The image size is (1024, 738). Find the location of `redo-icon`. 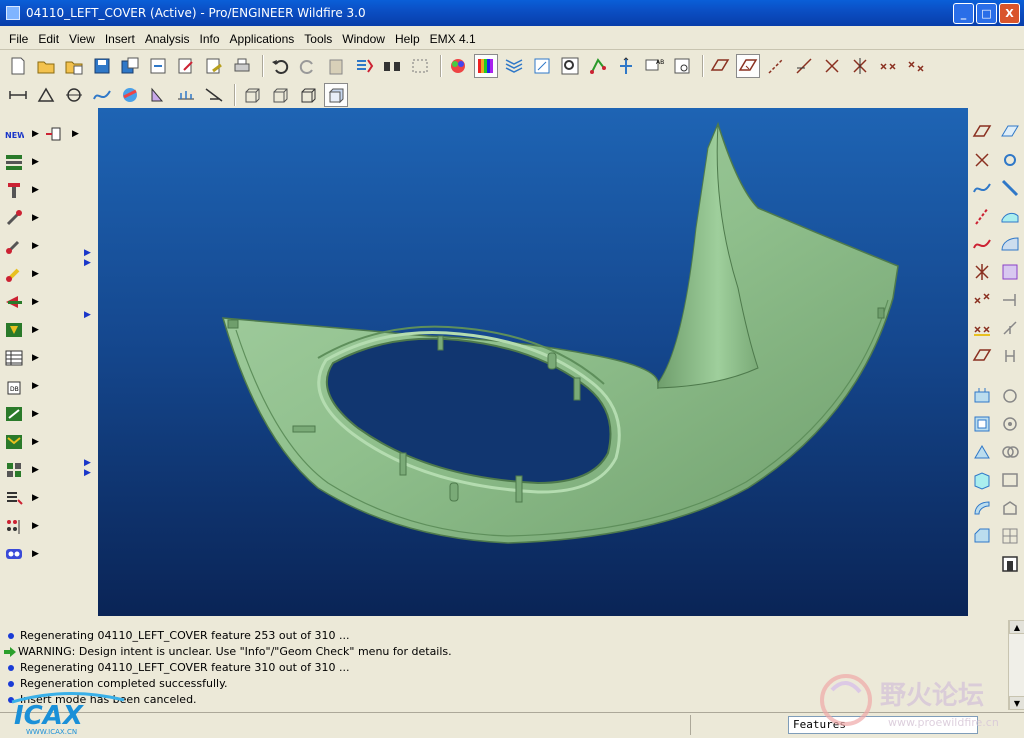

redo-icon is located at coordinates (308, 66).